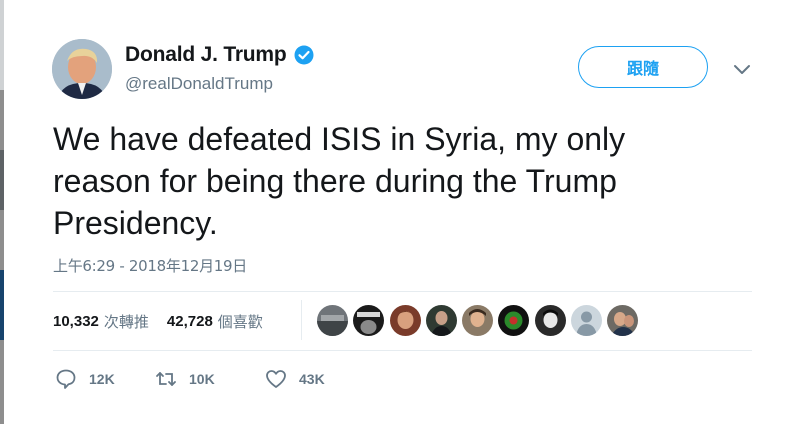 The image size is (802, 424). Describe the element at coordinates (158, 321) in the screenshot. I see `tweet-stats: 10,332 次轉推 42,728 個喜歡` at that location.